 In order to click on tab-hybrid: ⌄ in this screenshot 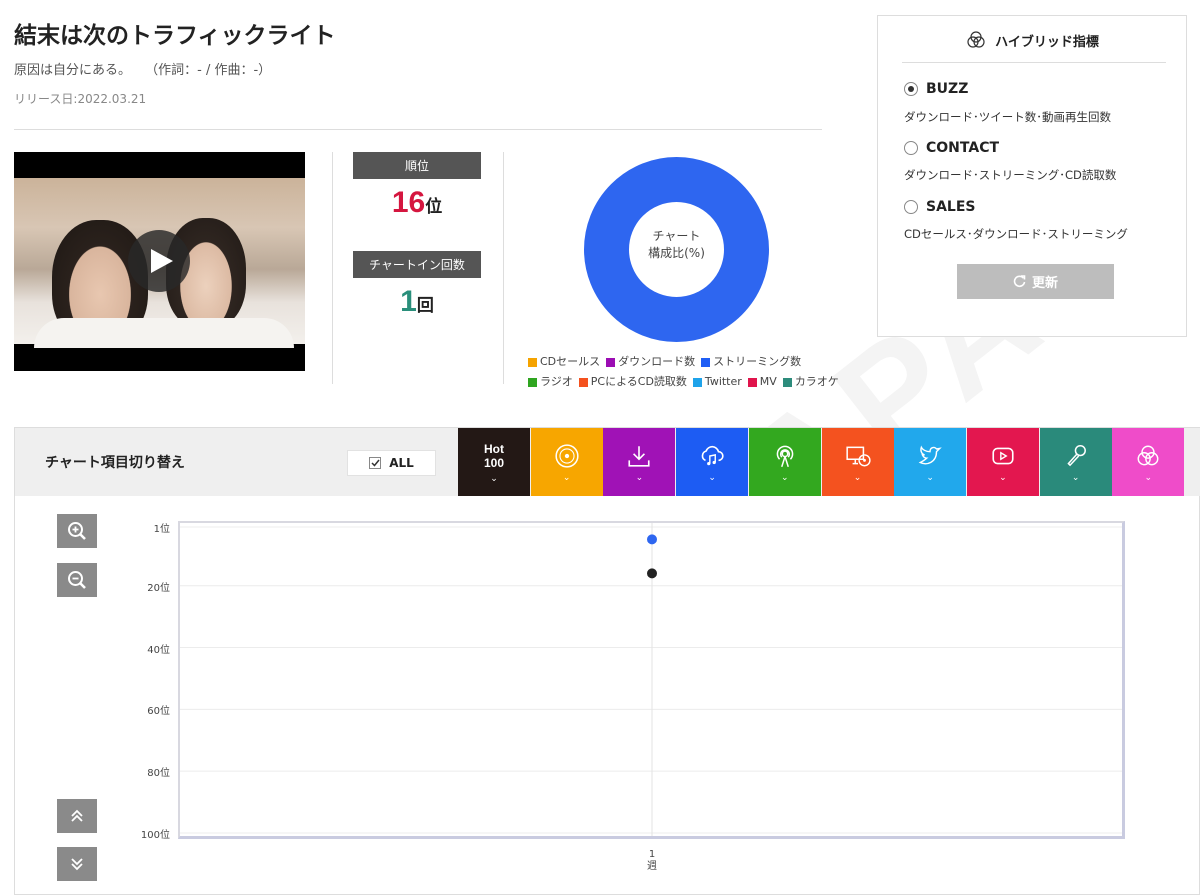, I will do `click(1148, 462)`.